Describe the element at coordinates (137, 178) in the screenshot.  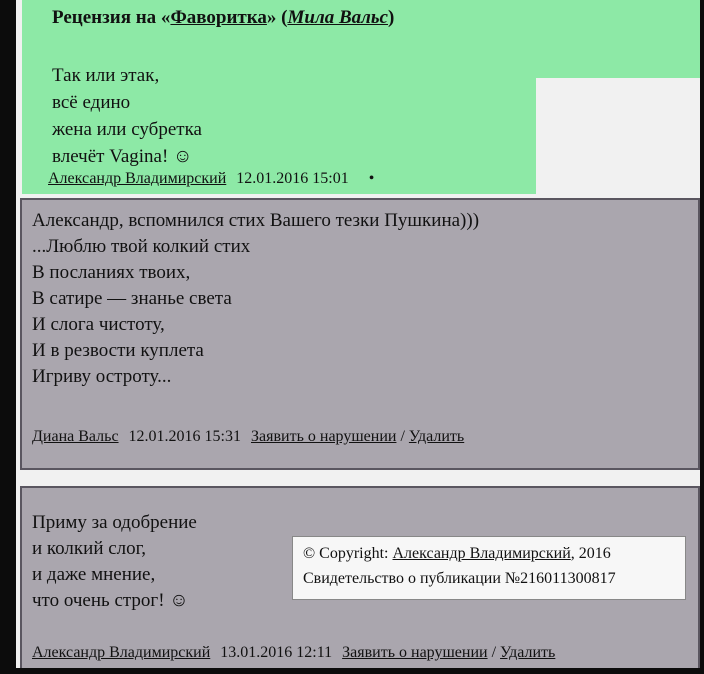
I see `review-author-link: Александр Владимирский` at that location.